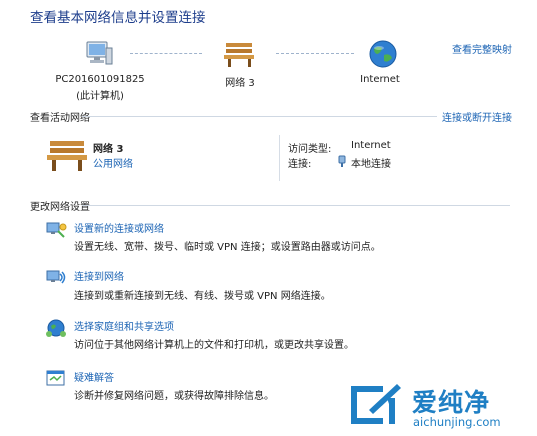  I want to click on access-type-value: Internet, so click(371, 145).